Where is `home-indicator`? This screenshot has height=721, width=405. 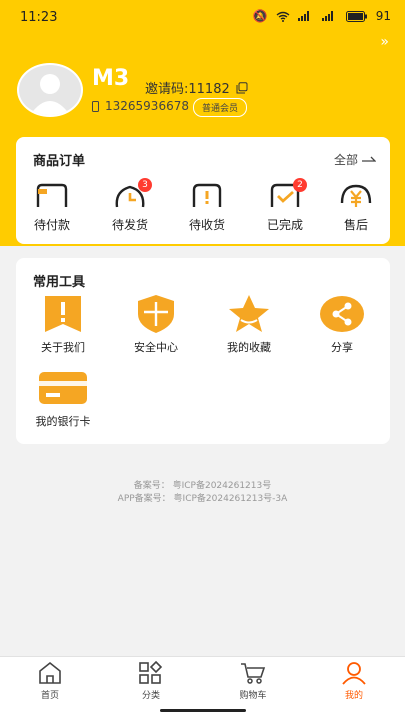
home-indicator is located at coordinates (203, 710).